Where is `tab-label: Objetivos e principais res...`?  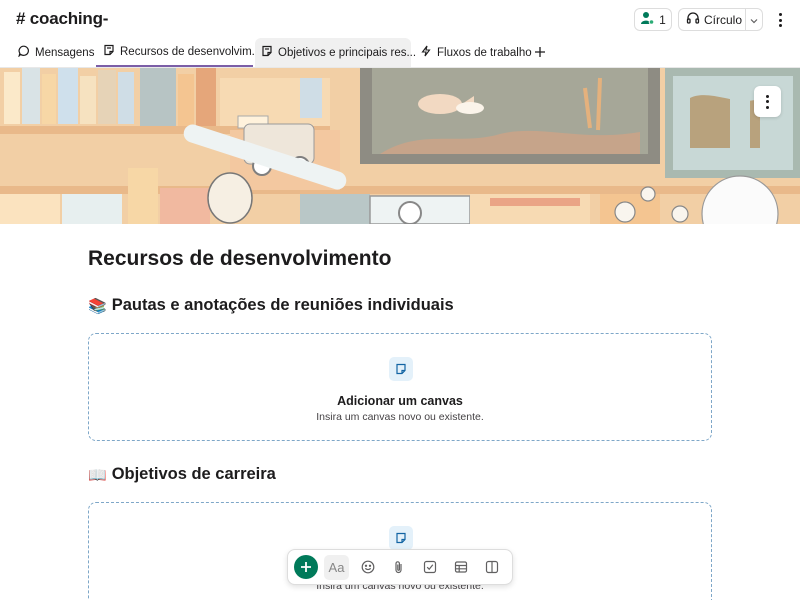
tab-label: Objetivos e principais res... is located at coordinates (347, 52).